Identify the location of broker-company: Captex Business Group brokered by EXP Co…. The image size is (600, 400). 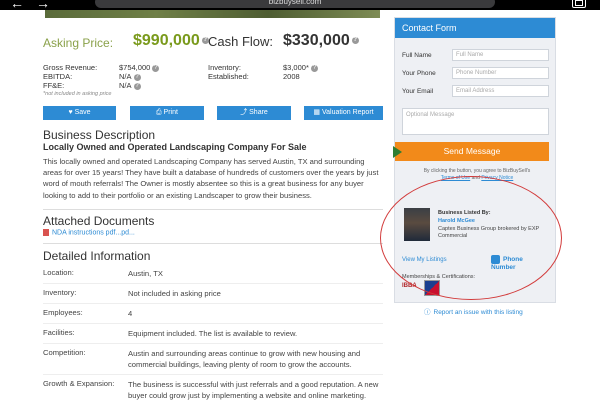
(489, 232).